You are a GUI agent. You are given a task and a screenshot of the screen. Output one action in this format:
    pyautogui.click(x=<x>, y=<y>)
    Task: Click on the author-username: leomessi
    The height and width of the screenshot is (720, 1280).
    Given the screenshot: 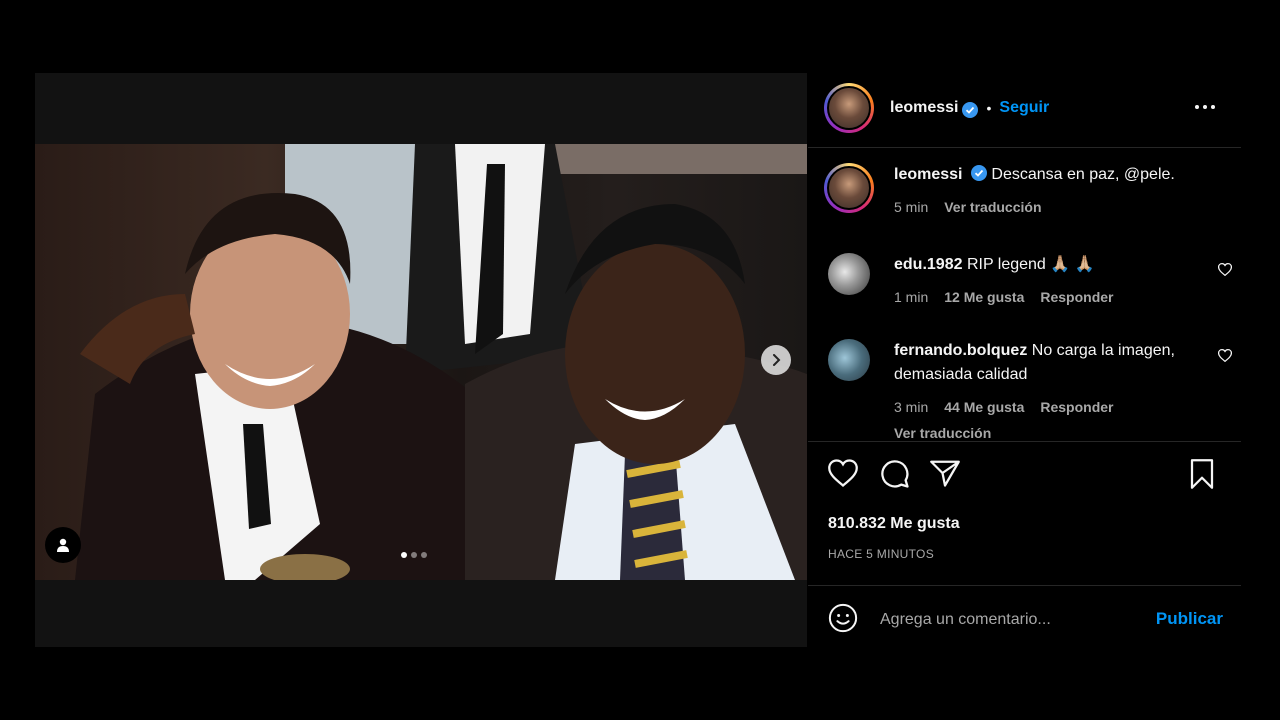 What is the action you would take?
    pyautogui.click(x=924, y=108)
    